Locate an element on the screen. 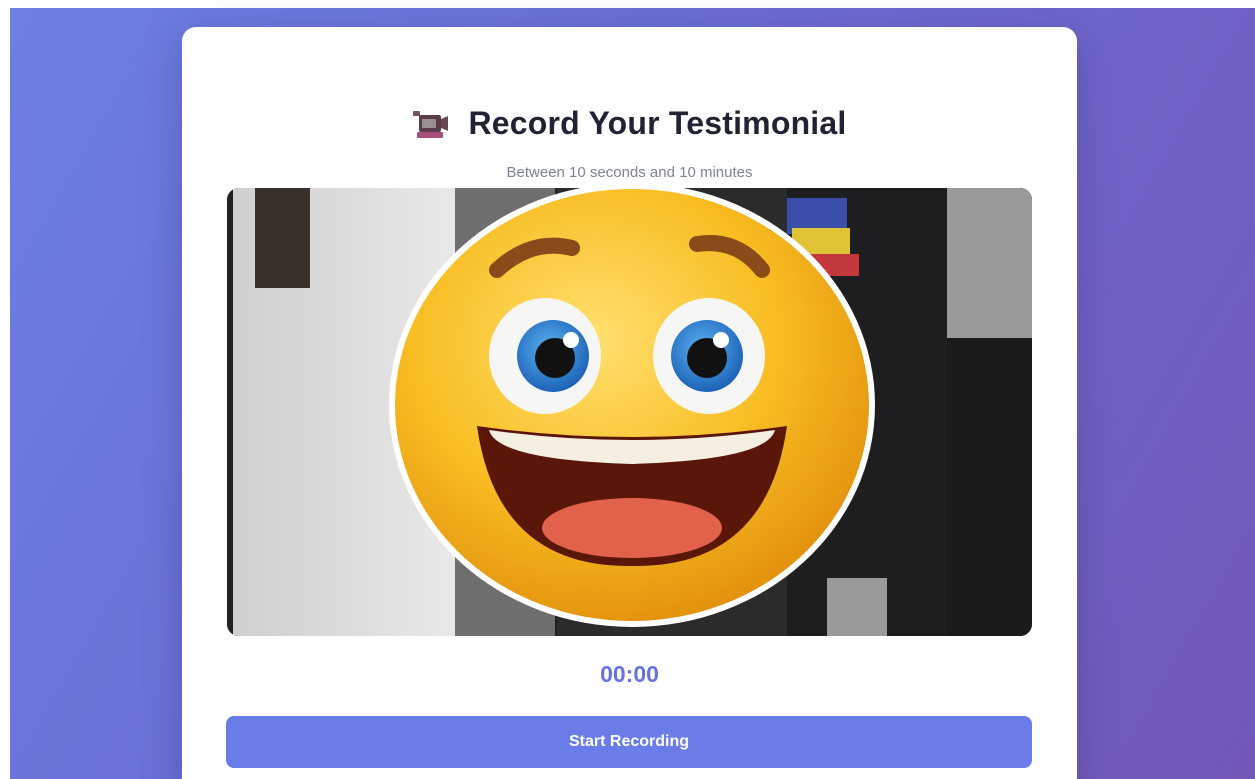  recording-timer: 00:00 is located at coordinates (629, 674).